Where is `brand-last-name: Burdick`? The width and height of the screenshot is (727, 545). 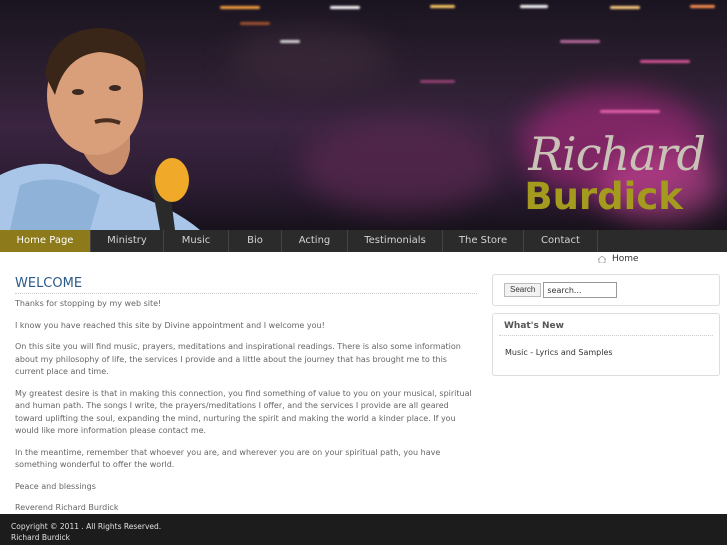
brand-last-name: Burdick is located at coordinates (603, 196).